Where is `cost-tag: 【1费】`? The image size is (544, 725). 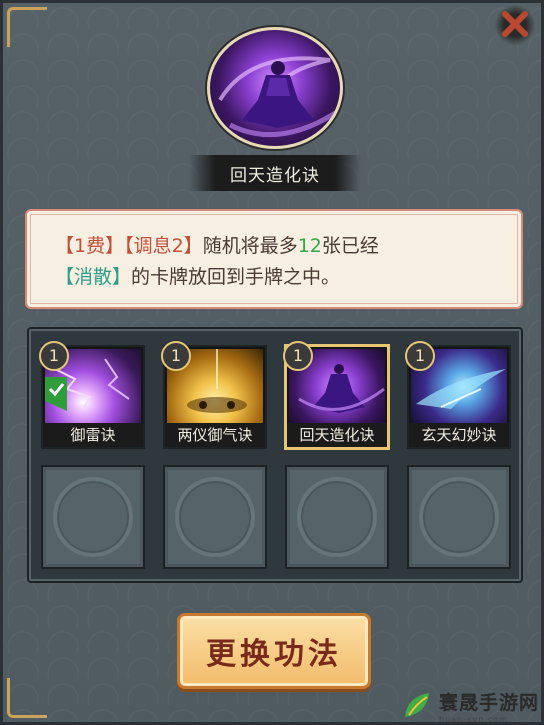 cost-tag: 【1费】 is located at coordinates (90, 246).